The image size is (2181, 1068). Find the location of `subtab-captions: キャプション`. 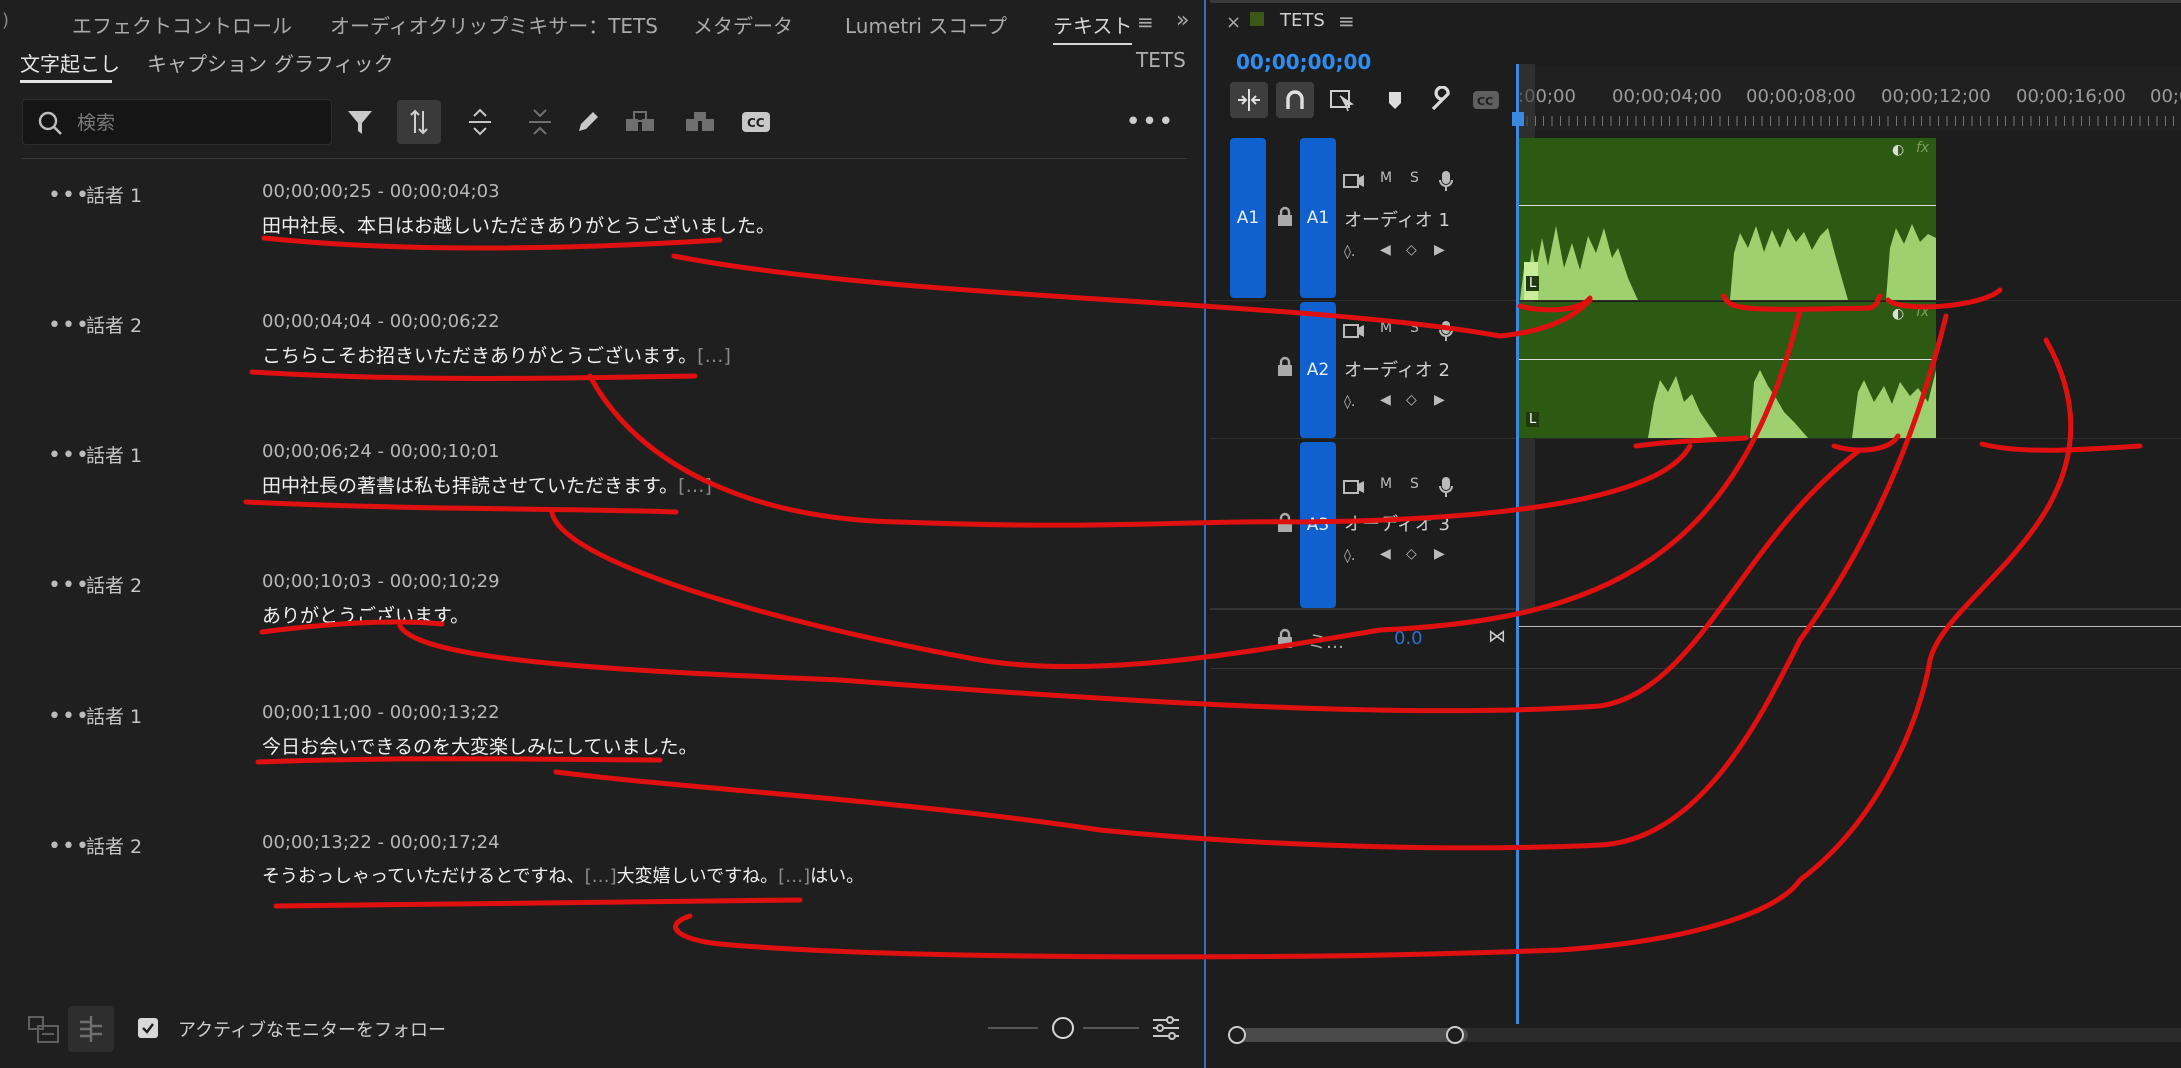

subtab-captions: キャプション is located at coordinates (207, 62).